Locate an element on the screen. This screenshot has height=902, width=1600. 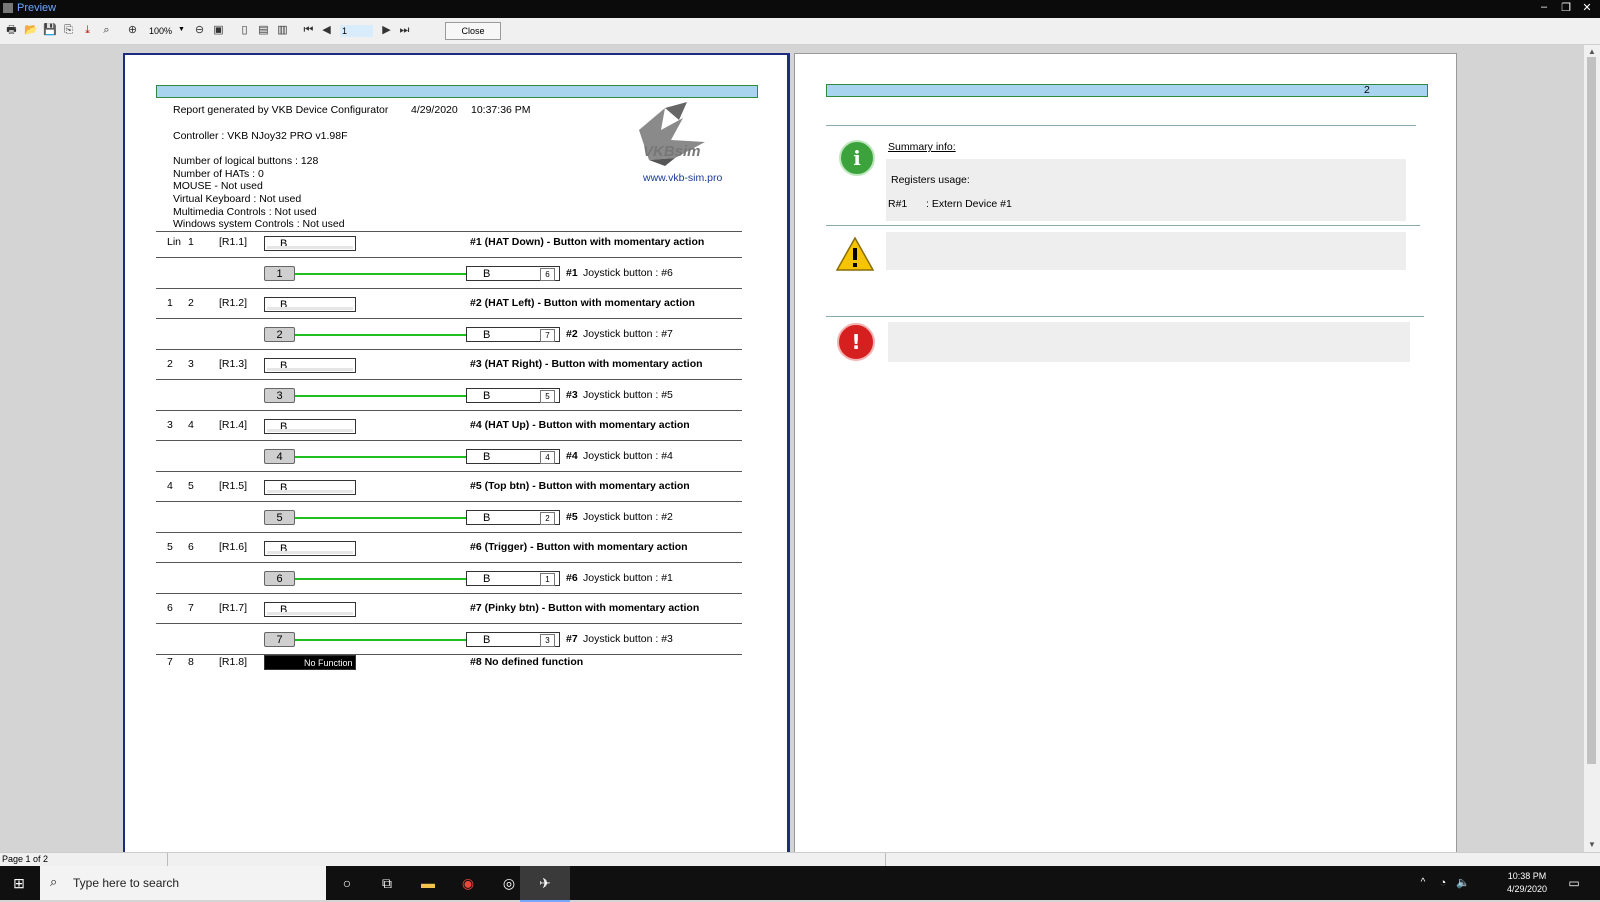
mapping-number: 6 is located at coordinates (279, 578).